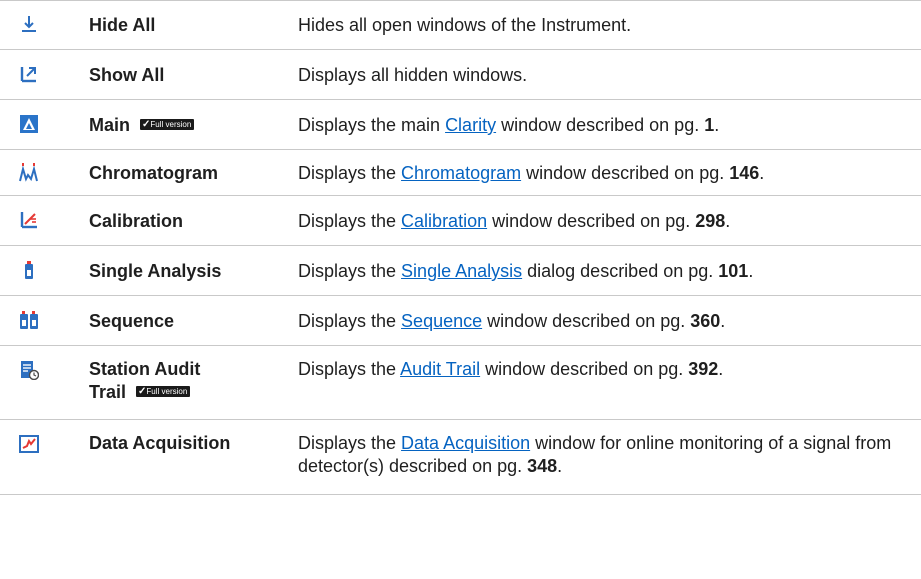 This screenshot has width=921, height=579. I want to click on chromatogram-icon, so click(29, 172).